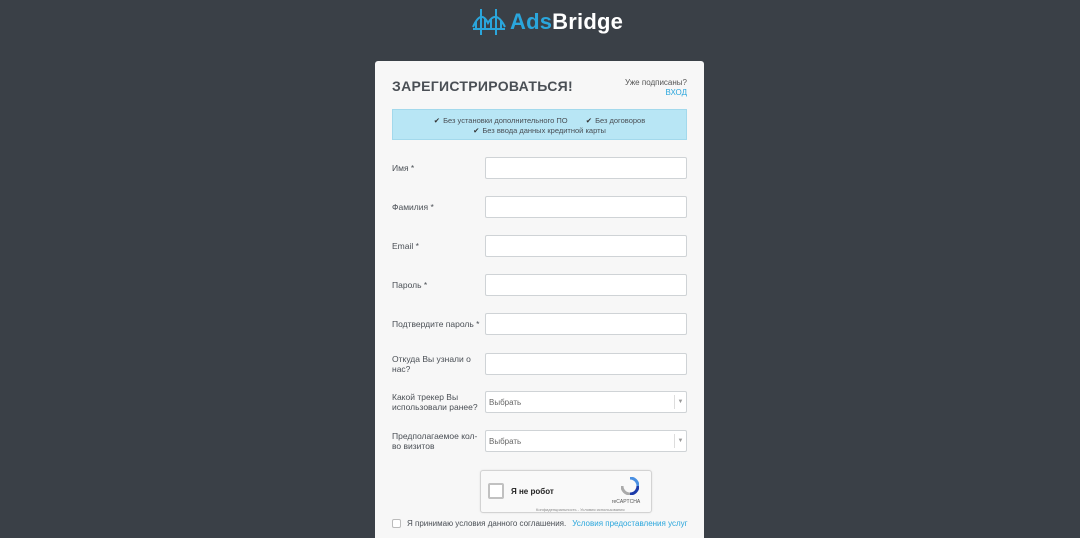  I want to click on terms-text: Я принимаю условия данного соглашения., so click(487, 523).